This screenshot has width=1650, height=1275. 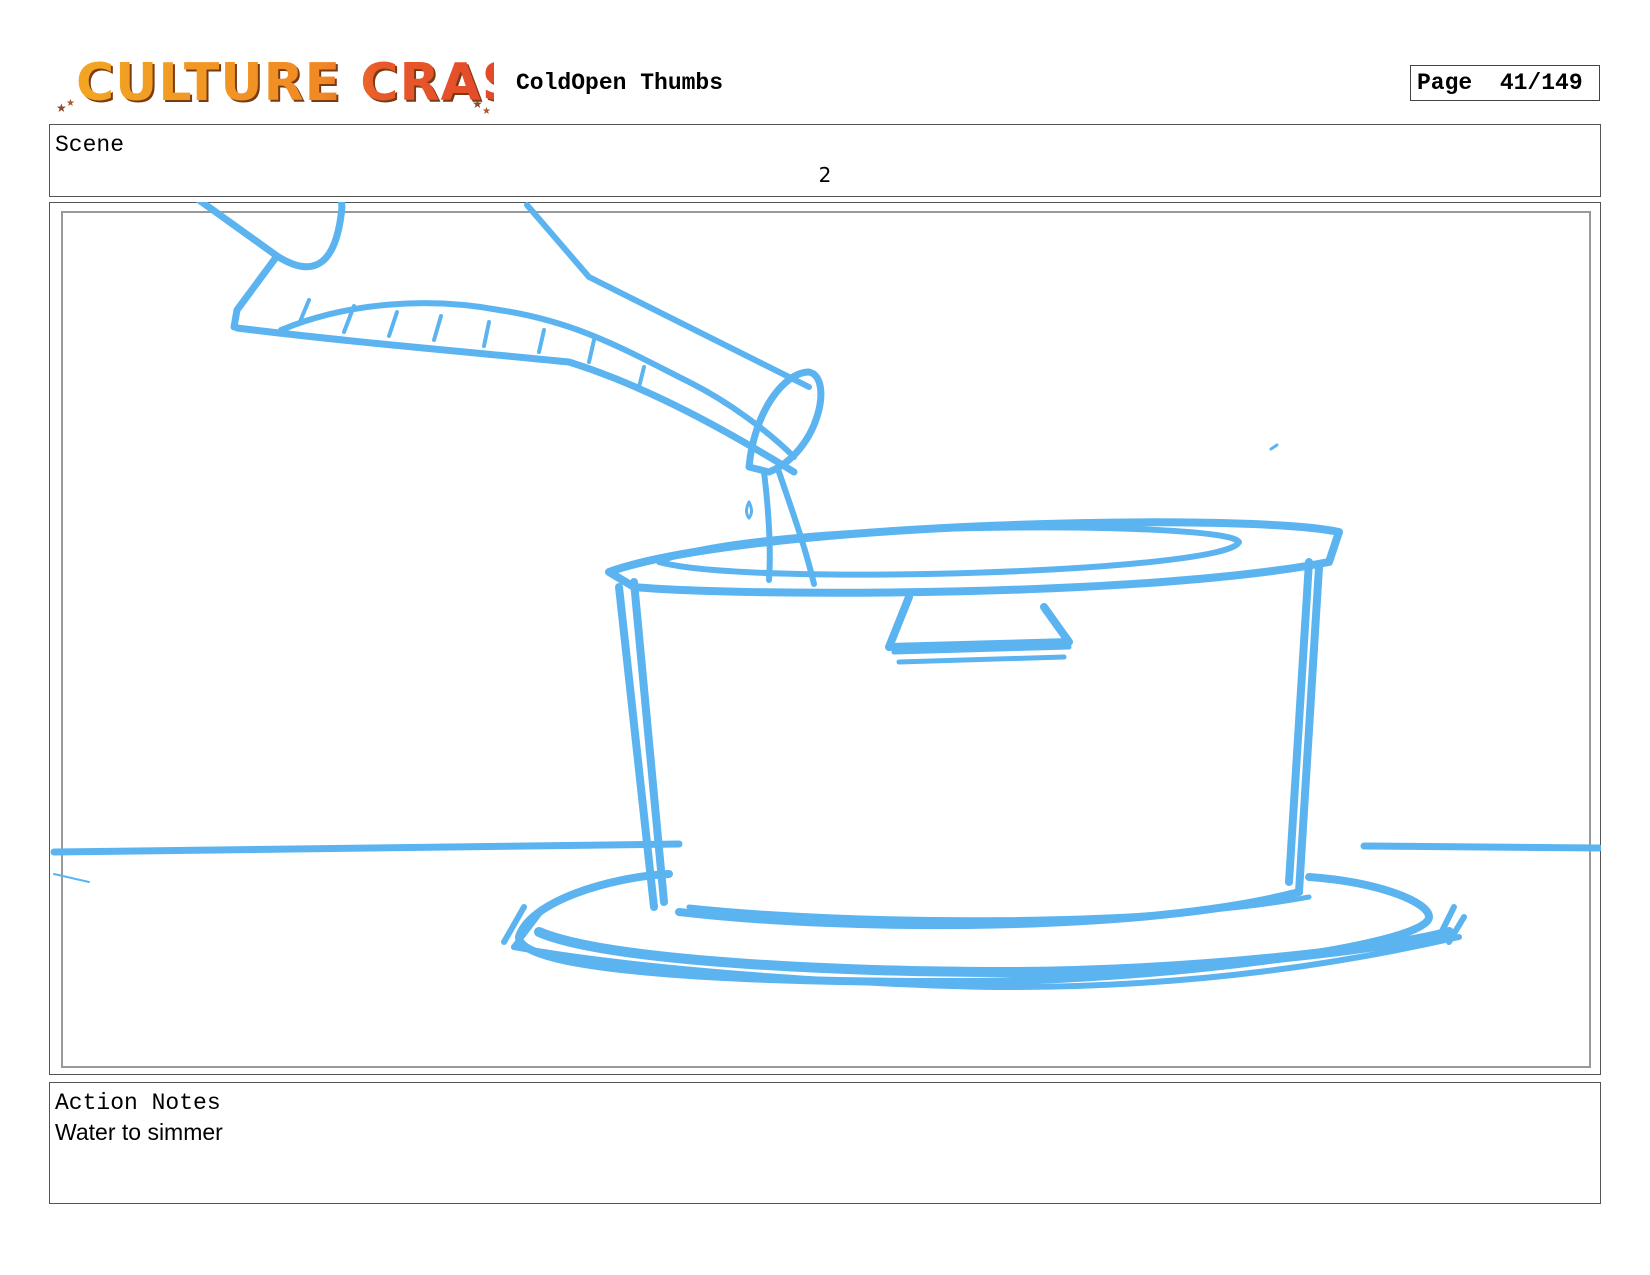 I want to click on page-number: 41/149, so click(x=1541, y=83).